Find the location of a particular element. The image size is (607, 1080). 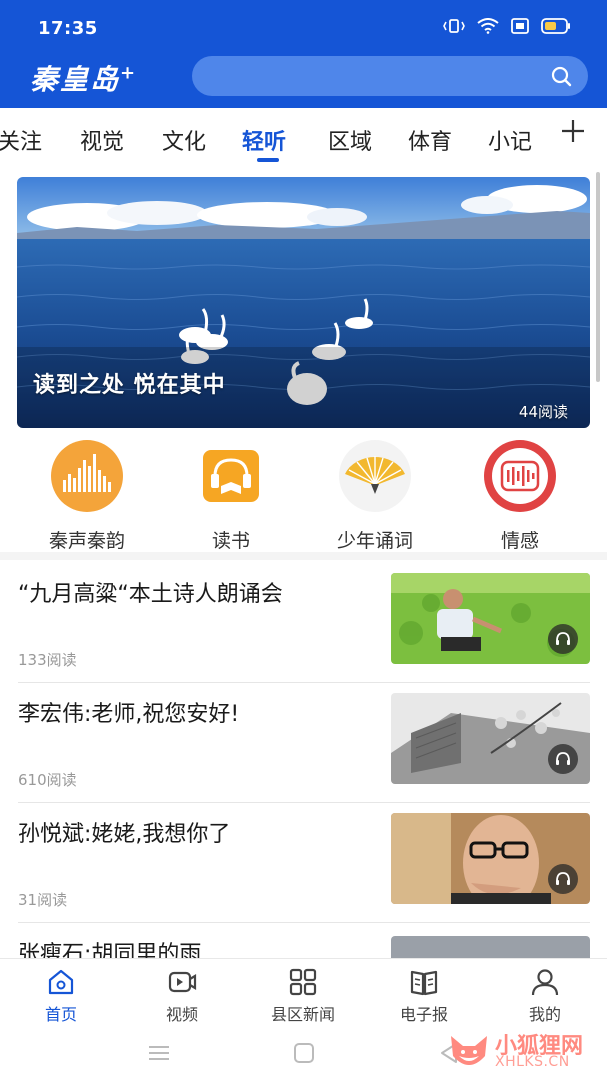

soundwave-icon is located at coordinates (87, 476).